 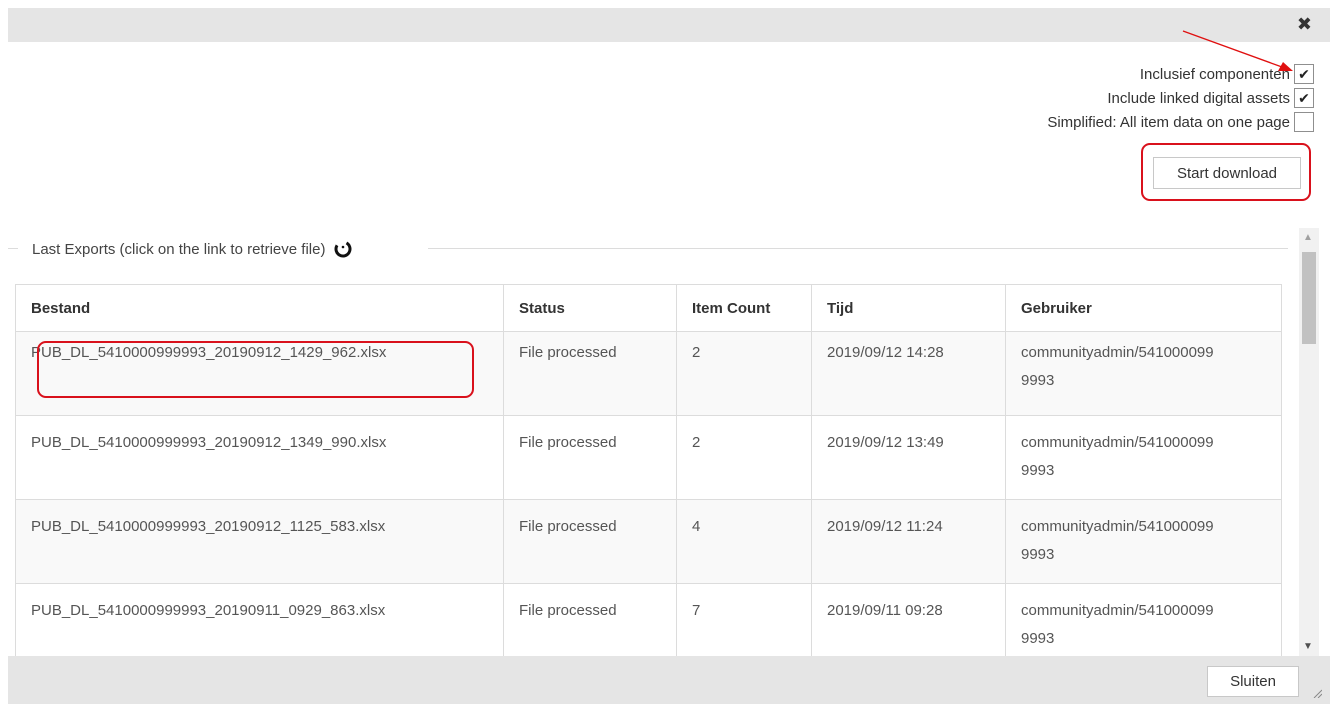 I want to click on simplified-checkbox, so click(x=1304, y=122).